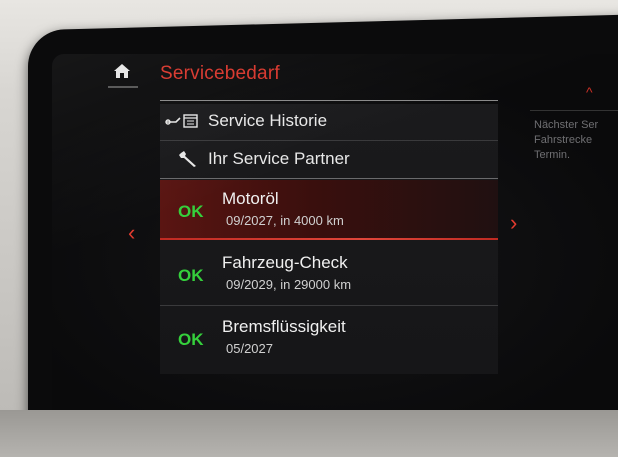 The image size is (618, 457). I want to click on service-item-bremsfluessigkeit: OK Bremsflüssigkeit 05/2027, so click(329, 338).